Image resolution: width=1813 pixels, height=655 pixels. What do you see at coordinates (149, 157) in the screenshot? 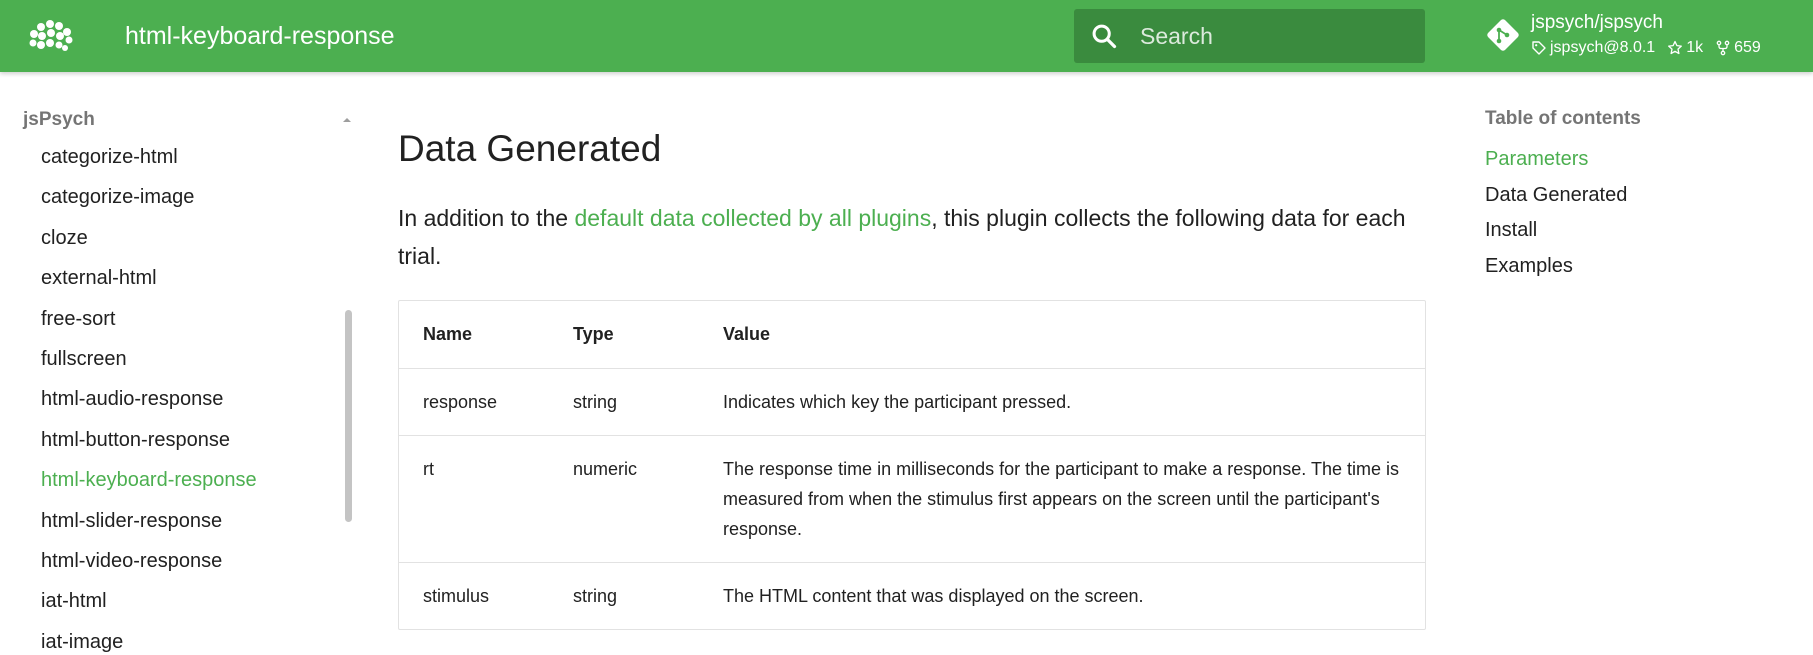
I see `sidebar-item-categorize-html: categorize-html` at bounding box center [149, 157].